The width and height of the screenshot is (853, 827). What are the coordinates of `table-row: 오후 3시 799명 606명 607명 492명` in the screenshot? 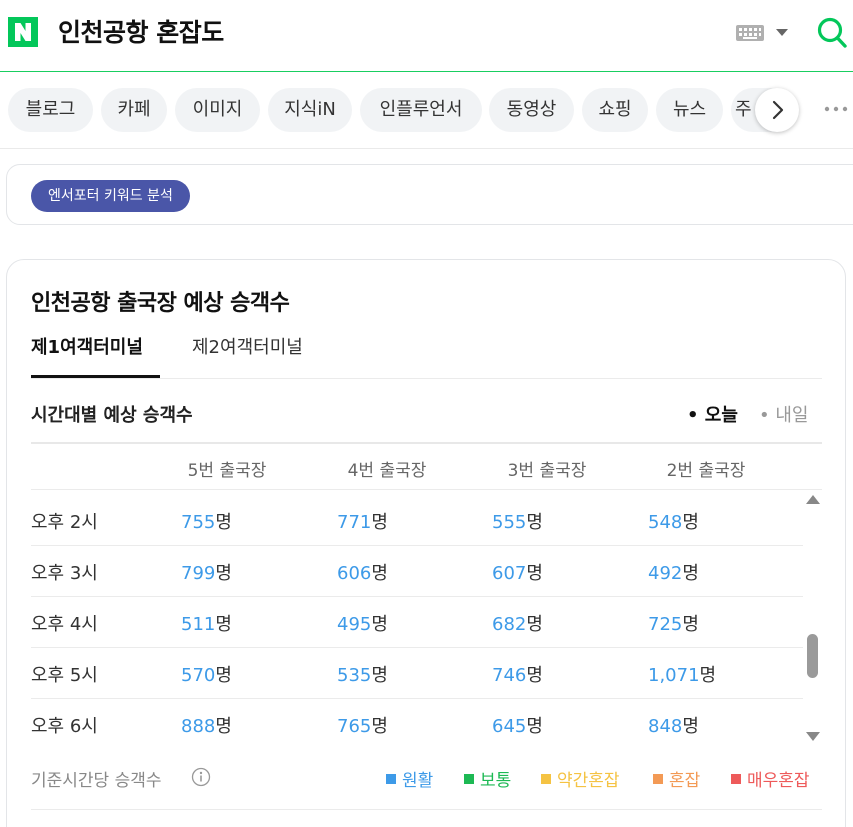 It's located at (417, 571).